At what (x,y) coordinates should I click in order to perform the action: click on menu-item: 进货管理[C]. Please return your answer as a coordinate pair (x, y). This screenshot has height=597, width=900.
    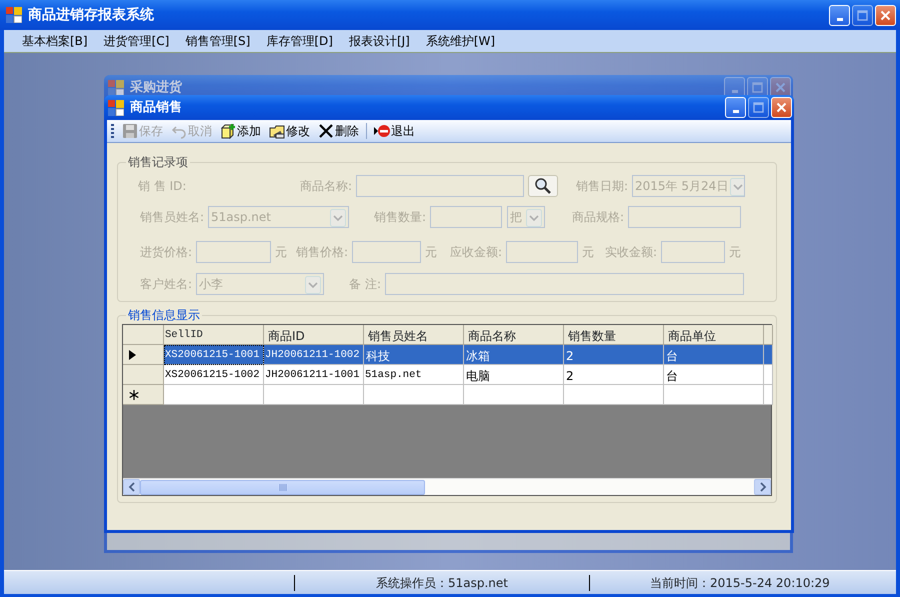
    Looking at the image, I should click on (137, 41).